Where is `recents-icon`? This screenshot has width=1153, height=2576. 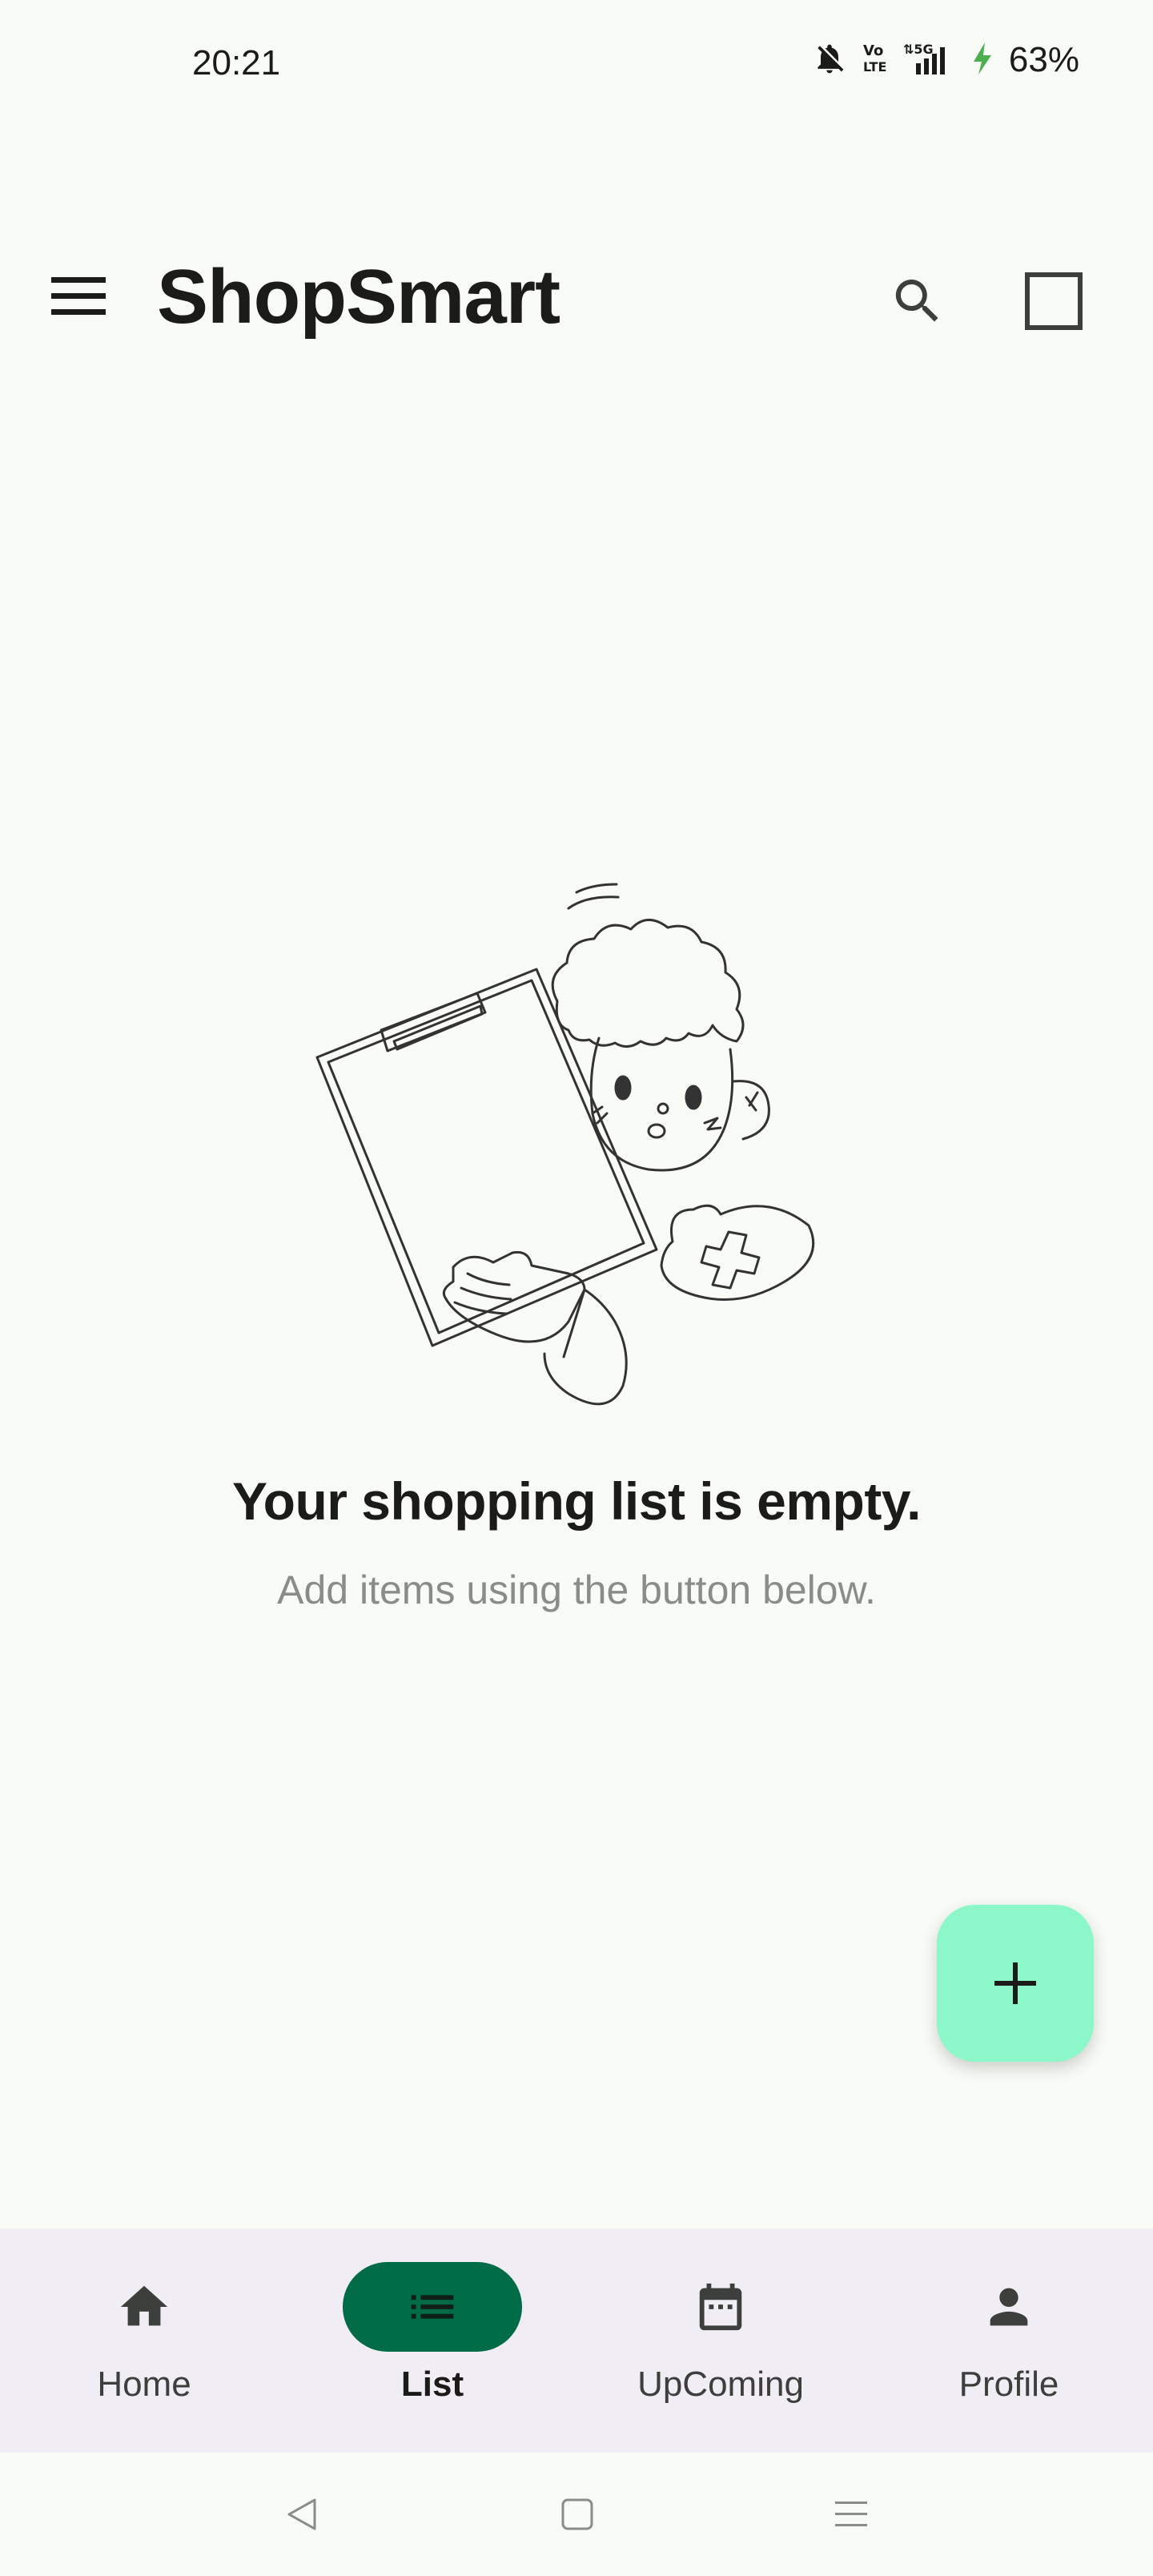 recents-icon is located at coordinates (851, 2514).